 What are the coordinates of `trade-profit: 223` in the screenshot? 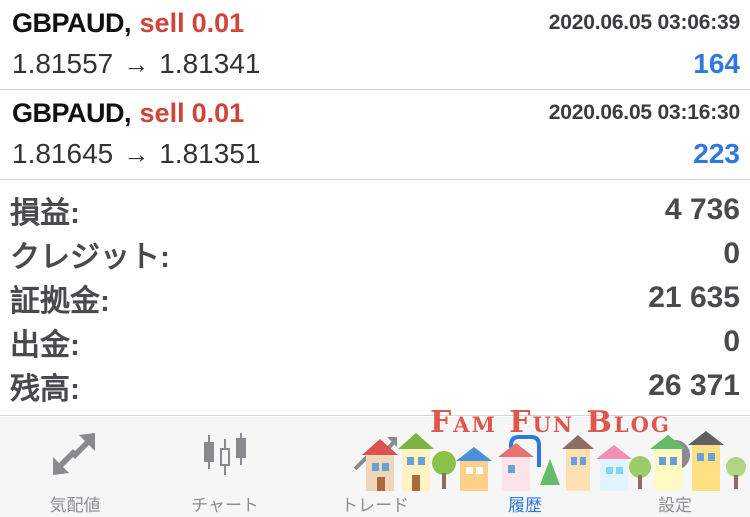 It's located at (716, 153).